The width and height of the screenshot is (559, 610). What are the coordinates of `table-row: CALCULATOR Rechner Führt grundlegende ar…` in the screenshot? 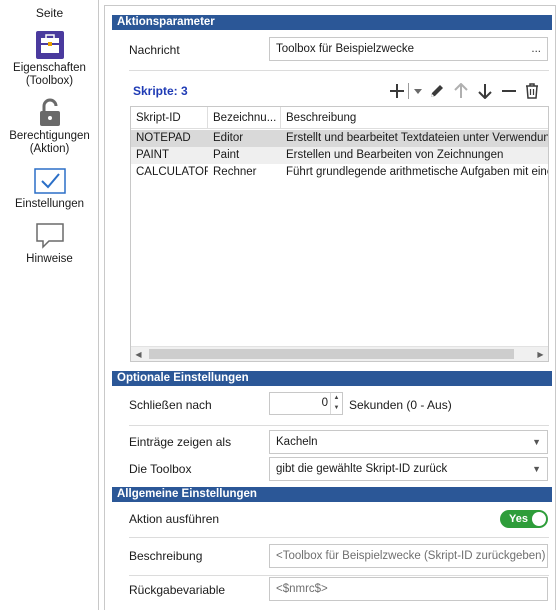 It's located at (340, 172).